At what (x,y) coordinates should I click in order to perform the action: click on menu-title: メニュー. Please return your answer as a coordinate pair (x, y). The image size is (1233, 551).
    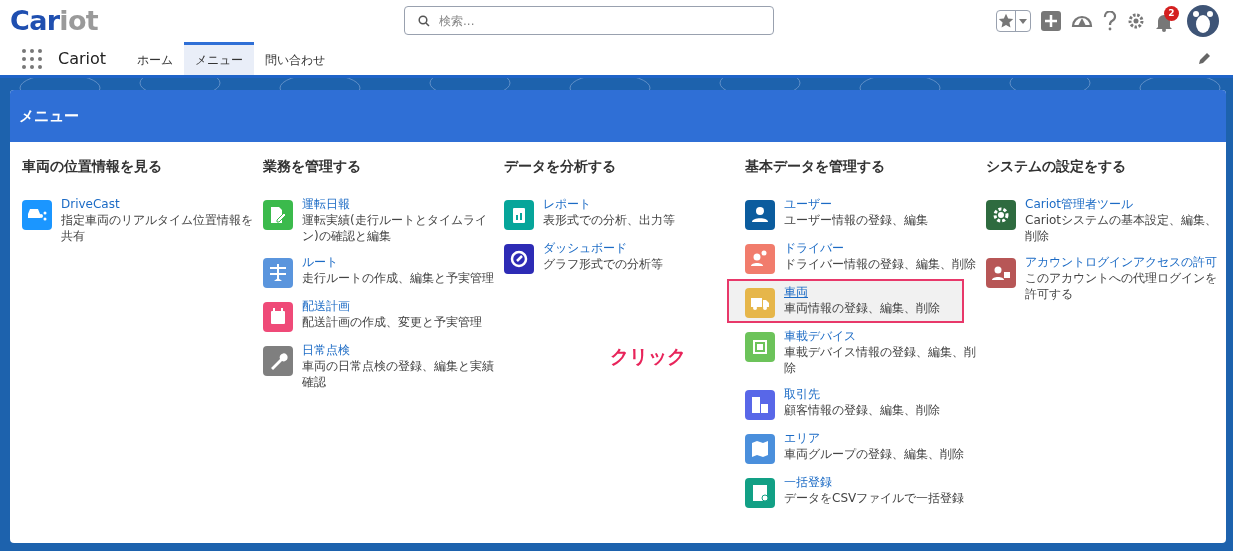
    Looking at the image, I should click on (49, 116).